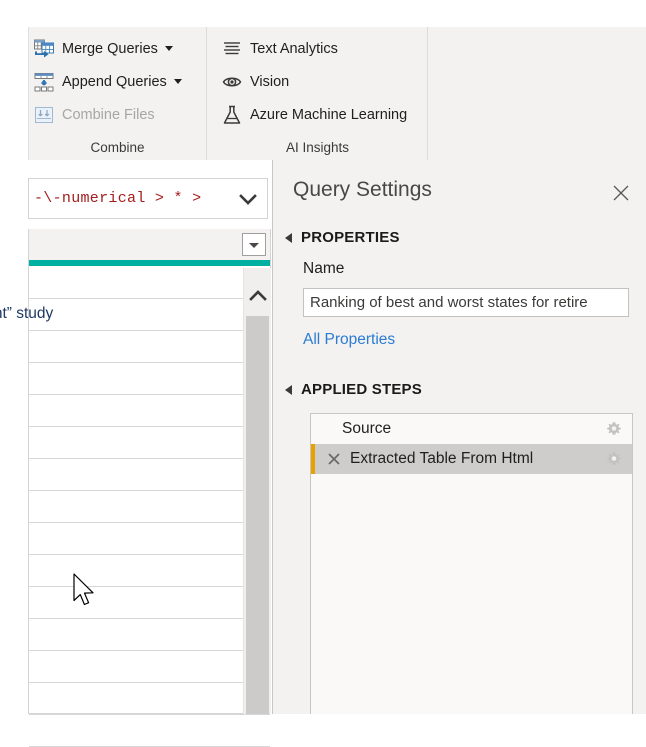 Image resolution: width=646 pixels, height=747 pixels. I want to click on text-analytics-button: Text Analytics, so click(279, 49).